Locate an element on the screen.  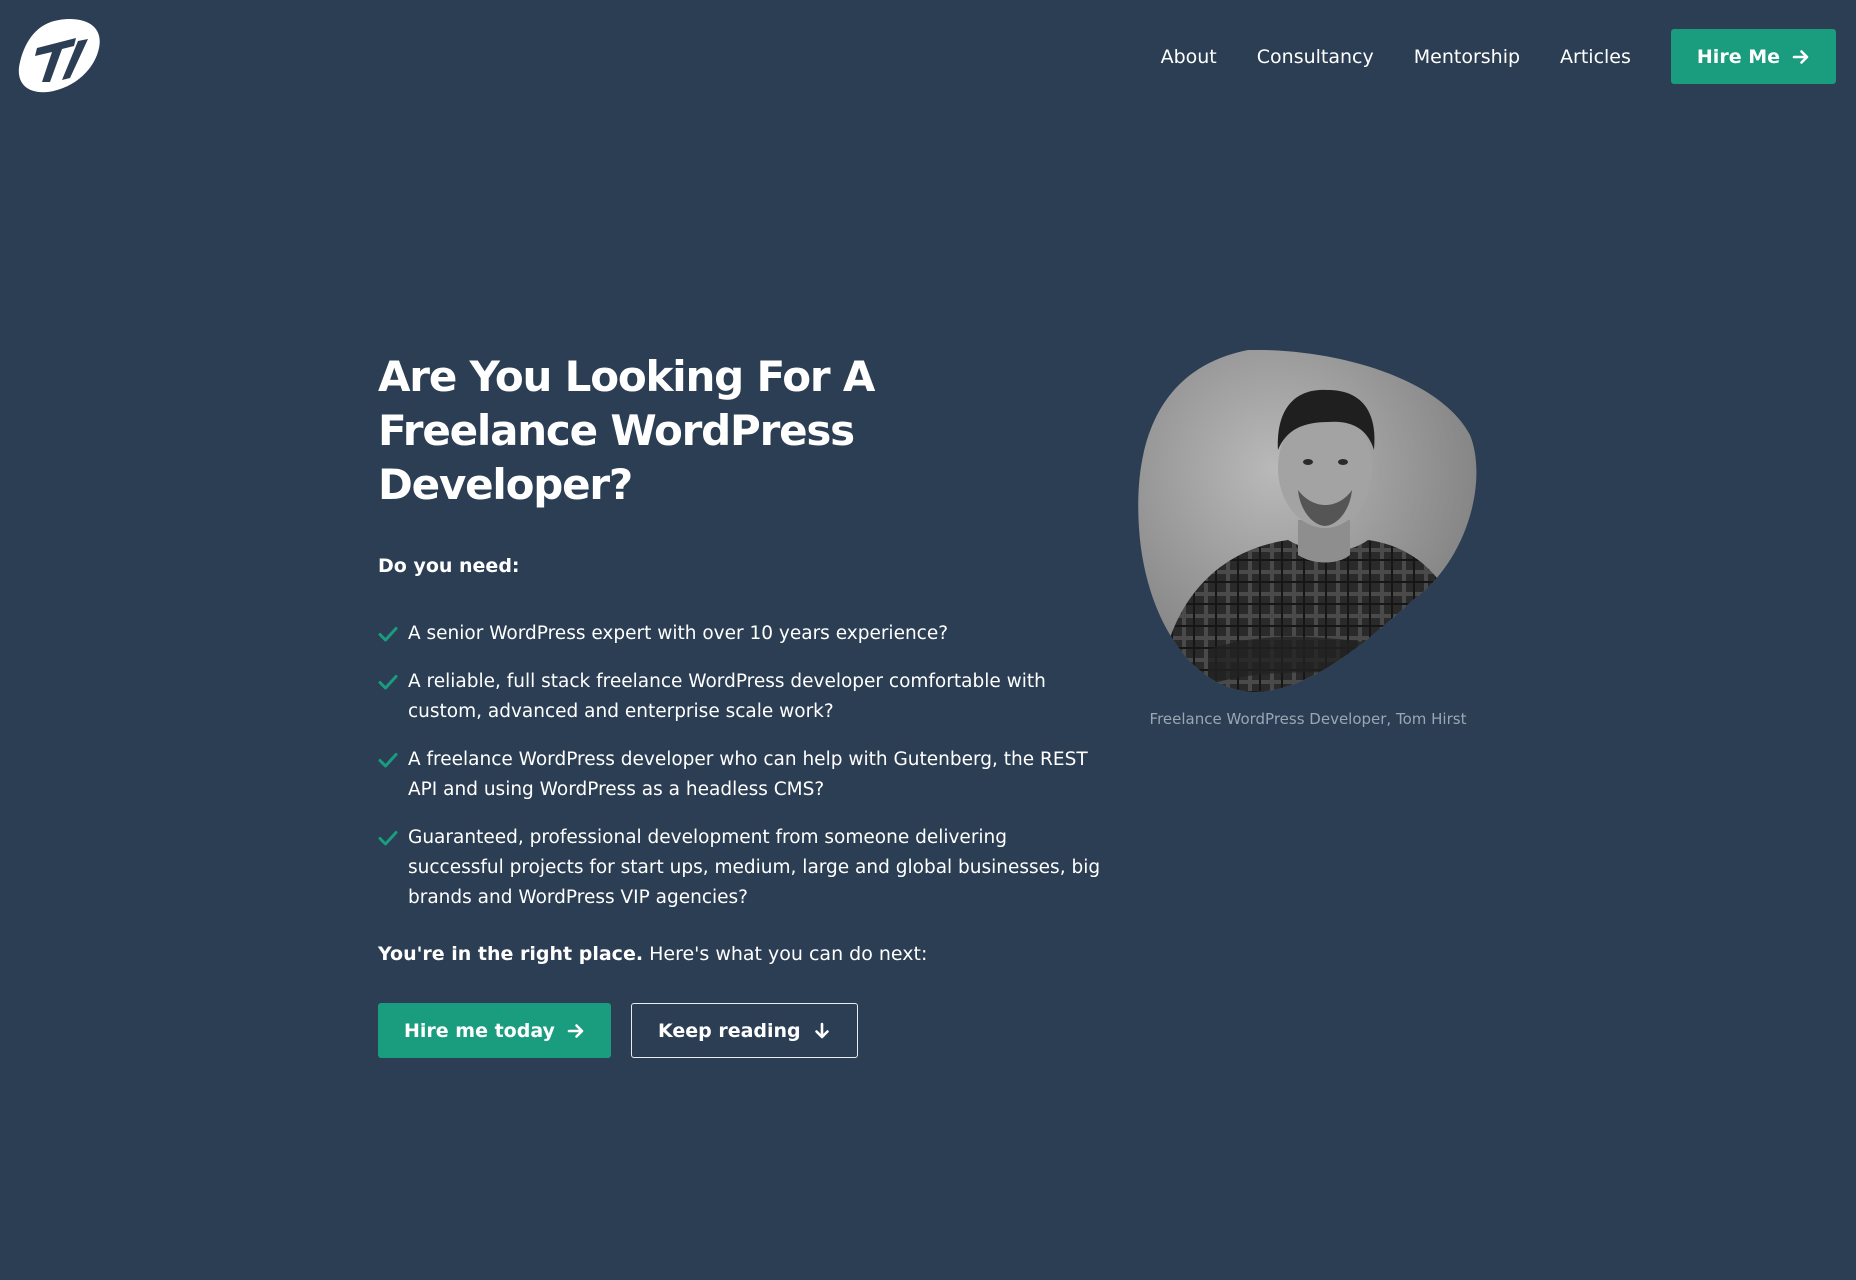
cta-row: Hire me today Keep reading is located at coordinates (740, 1030).